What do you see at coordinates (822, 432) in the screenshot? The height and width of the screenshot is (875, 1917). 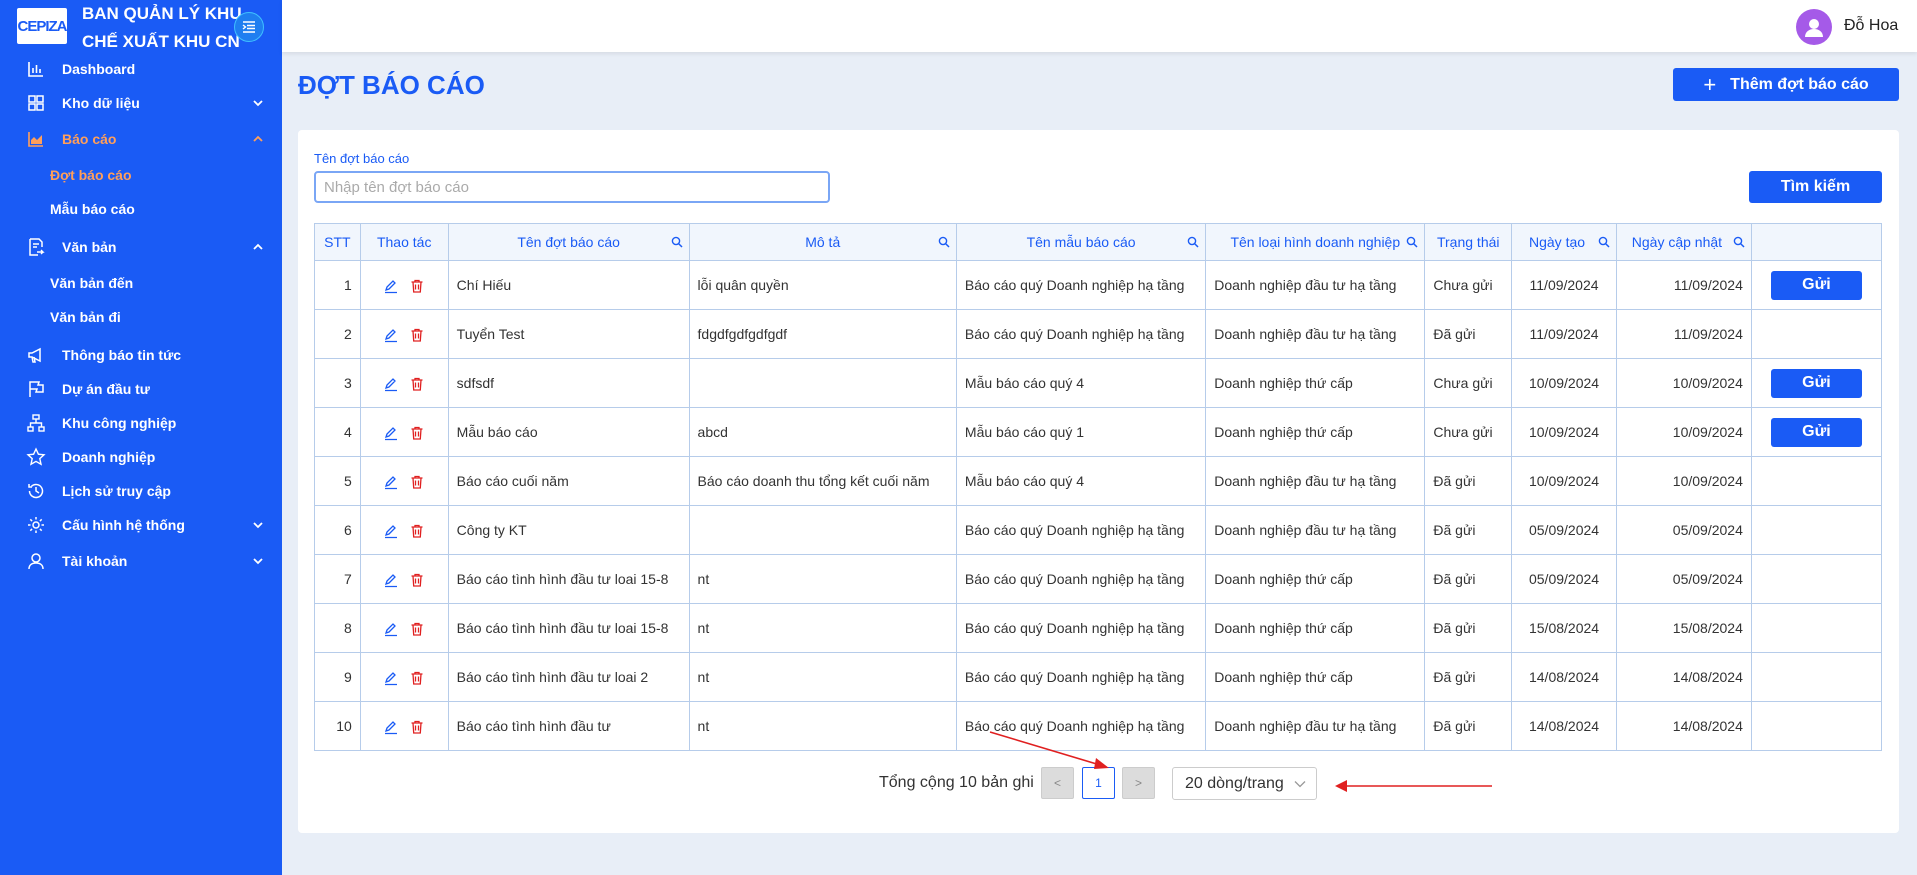 I see `cell-description: abcd` at bounding box center [822, 432].